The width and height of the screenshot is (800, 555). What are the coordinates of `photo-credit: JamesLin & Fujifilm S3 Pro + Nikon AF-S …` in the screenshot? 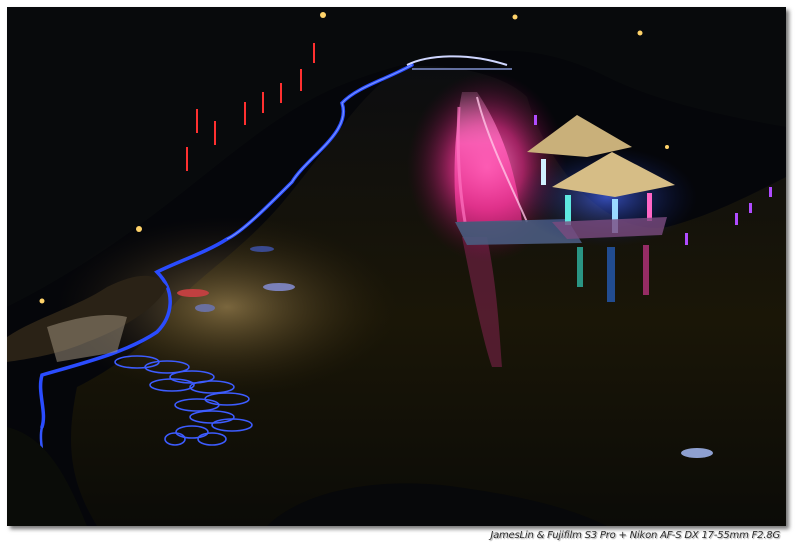 It's located at (635, 535).